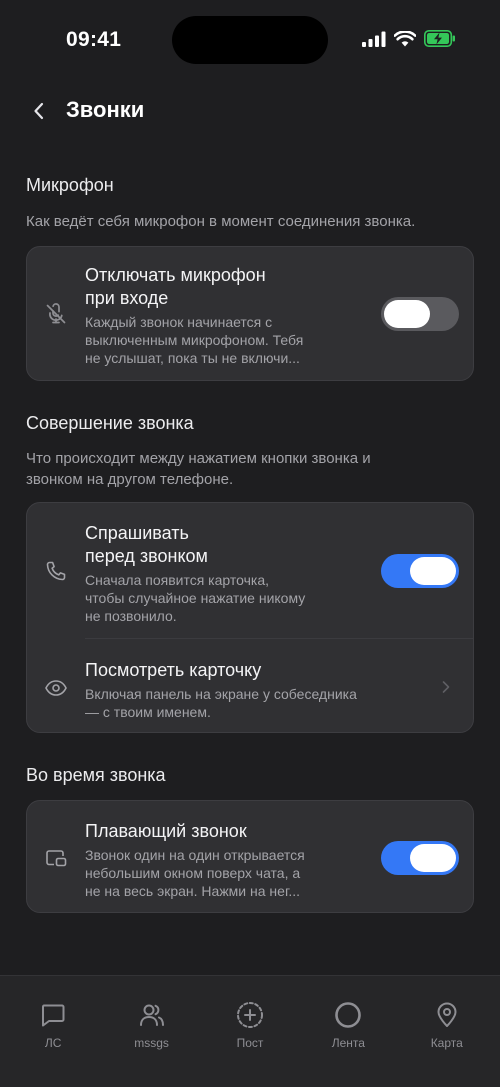  Describe the element at coordinates (348, 1031) in the screenshot. I see `tab-feed: Лента` at that location.